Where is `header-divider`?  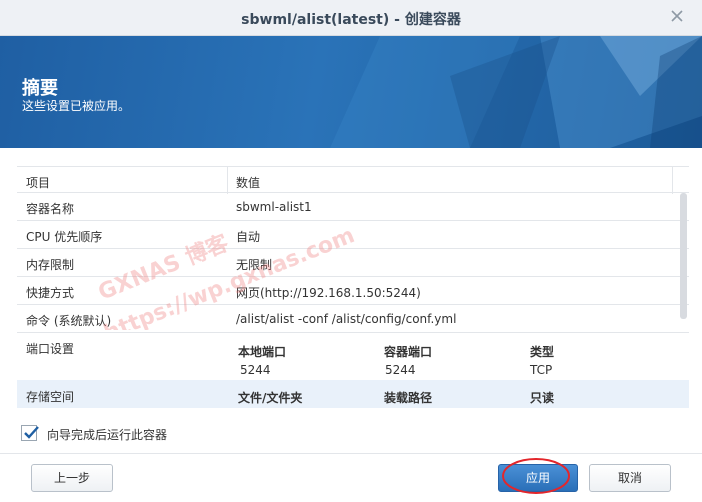 header-divider is located at coordinates (227, 180).